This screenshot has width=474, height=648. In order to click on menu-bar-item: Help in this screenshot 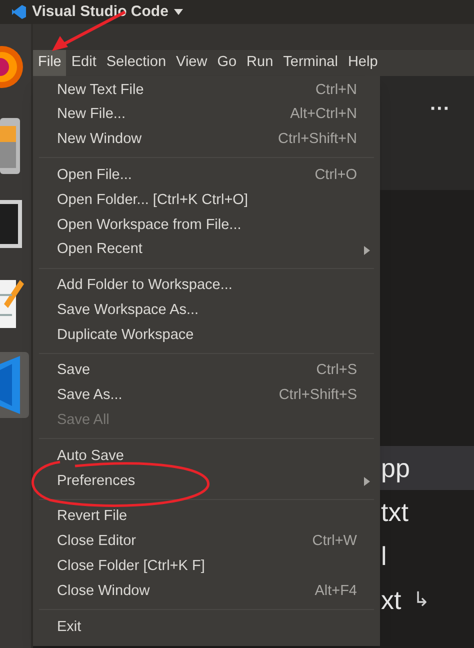, I will do `click(362, 63)`.